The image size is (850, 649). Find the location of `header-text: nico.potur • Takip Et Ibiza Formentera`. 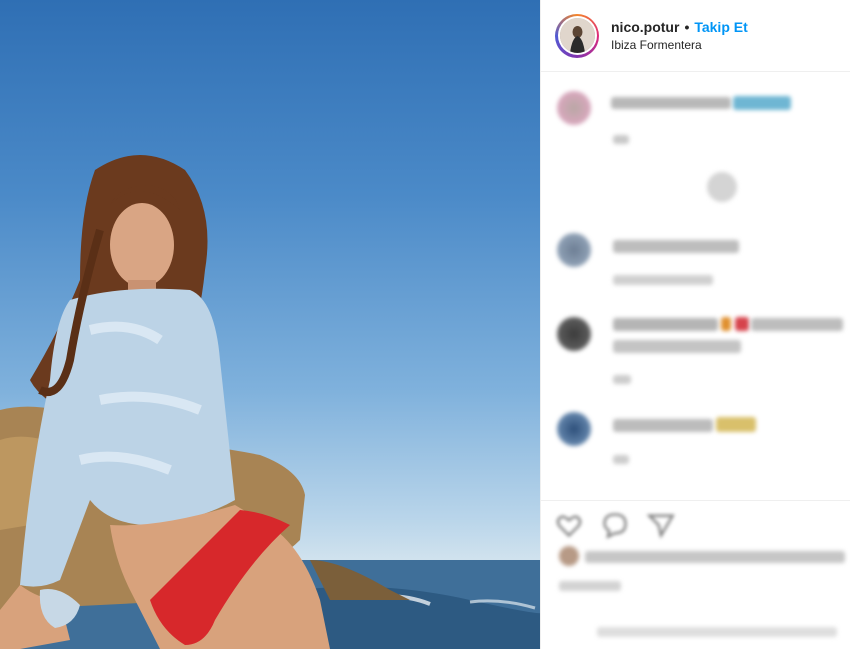

header-text: nico.potur • Takip Et Ibiza Formentera is located at coordinates (679, 35).